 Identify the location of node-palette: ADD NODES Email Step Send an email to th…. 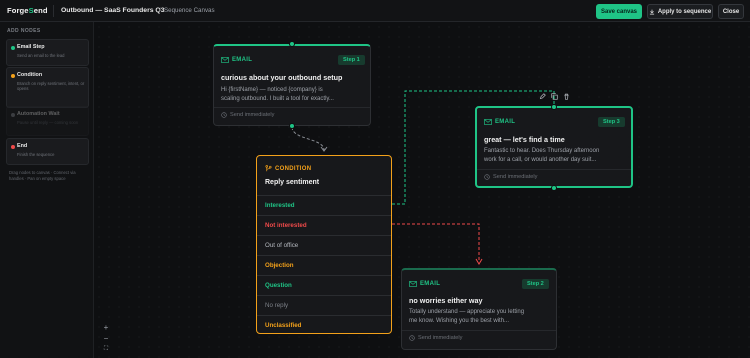
(47, 190).